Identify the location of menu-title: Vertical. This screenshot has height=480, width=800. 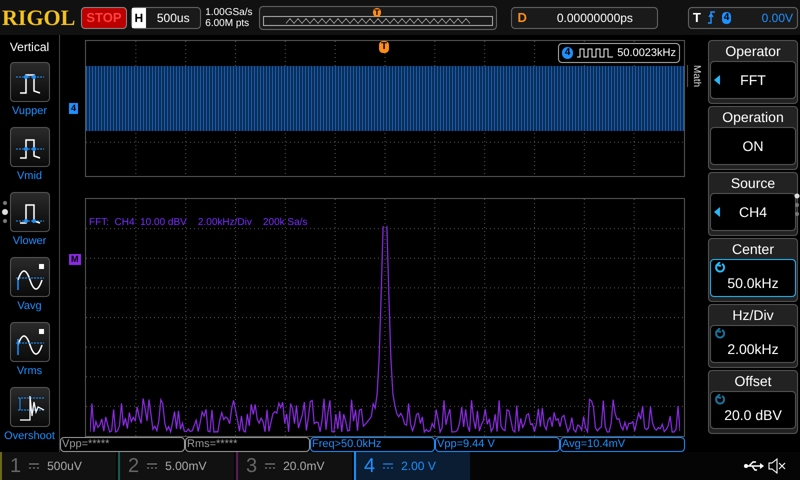
(30, 47).